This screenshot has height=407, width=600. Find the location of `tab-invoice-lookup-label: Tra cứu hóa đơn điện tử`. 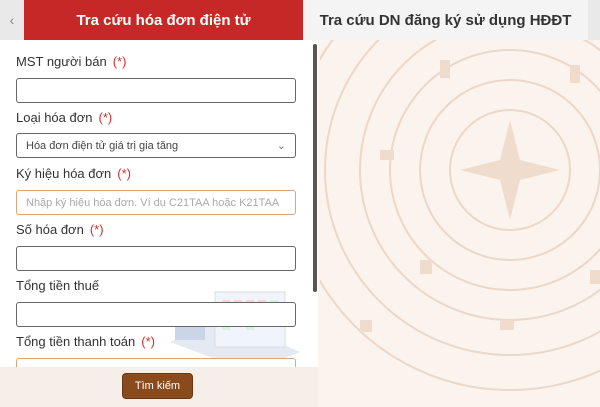

tab-invoice-lookup-label: Tra cứu hóa đơn điện tử is located at coordinates (163, 20).